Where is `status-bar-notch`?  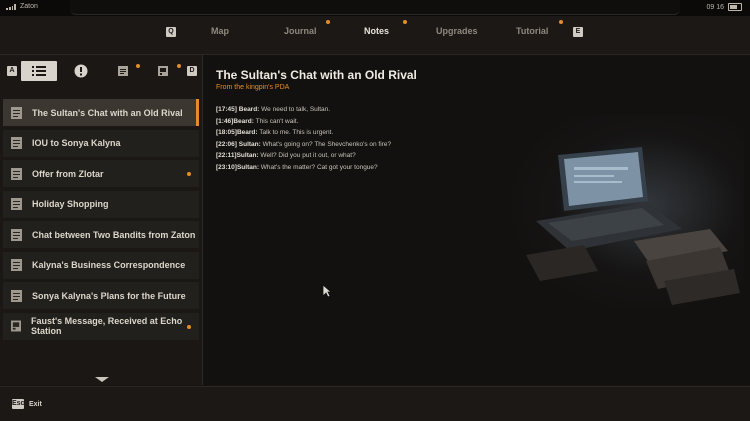
status-bar-notch is located at coordinates (375, 7).